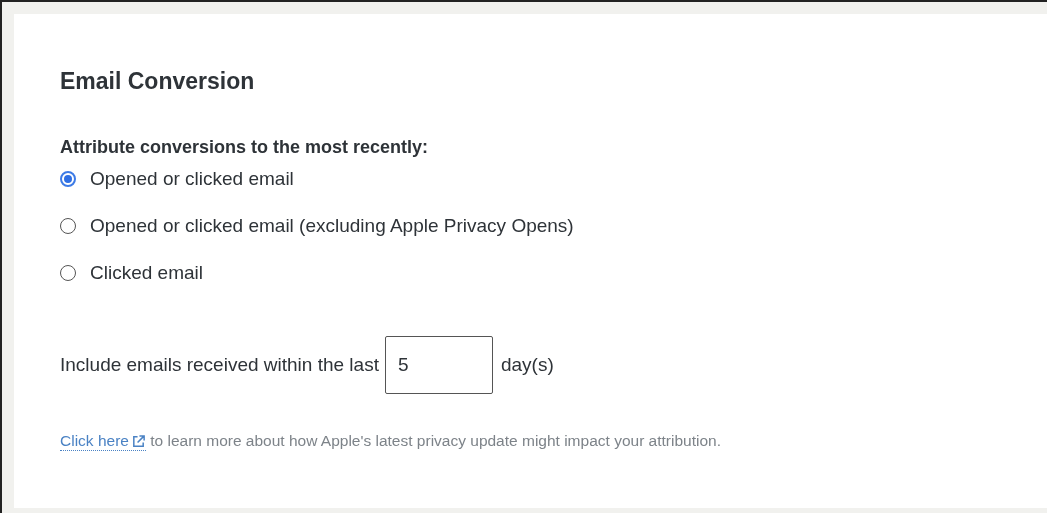 Image resolution: width=1047 pixels, height=513 pixels. I want to click on section-title: Email Conversion, so click(158, 81).